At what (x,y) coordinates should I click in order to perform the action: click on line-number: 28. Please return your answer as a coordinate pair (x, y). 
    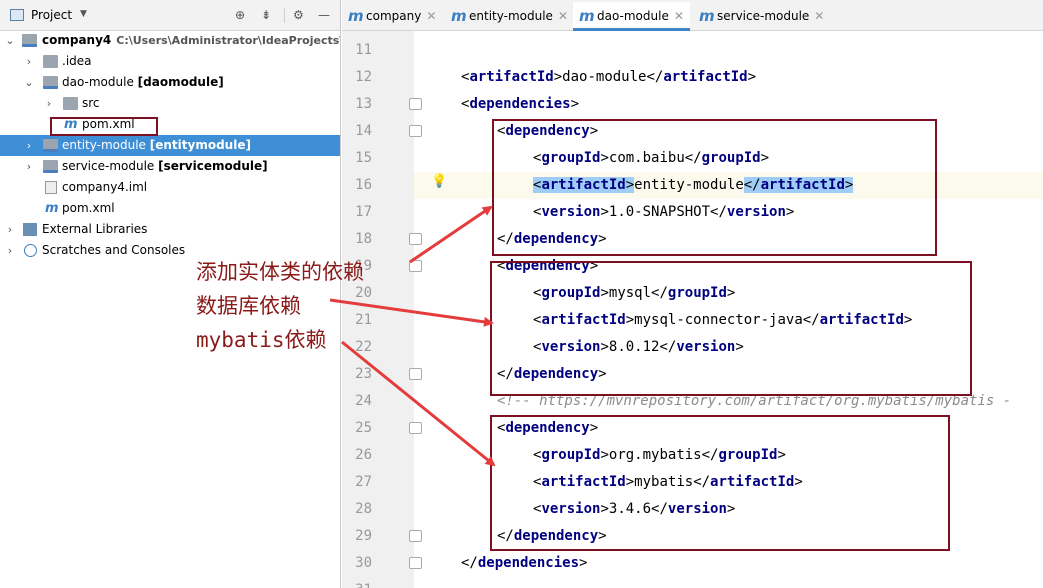
    Looking at the image, I should click on (363, 509).